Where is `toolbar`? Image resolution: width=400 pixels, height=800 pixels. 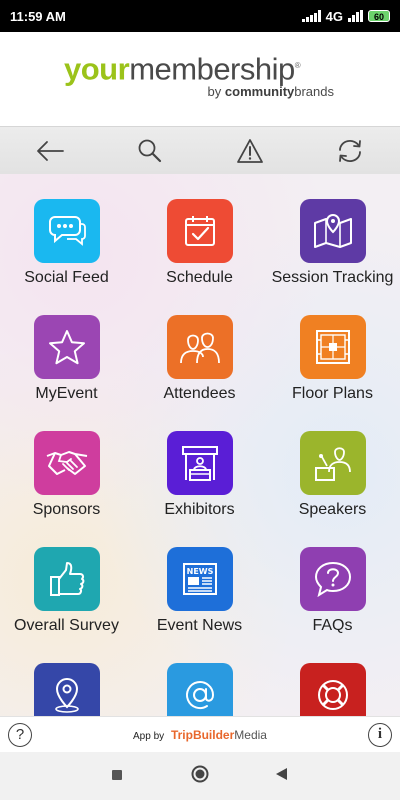 toolbar is located at coordinates (200, 150).